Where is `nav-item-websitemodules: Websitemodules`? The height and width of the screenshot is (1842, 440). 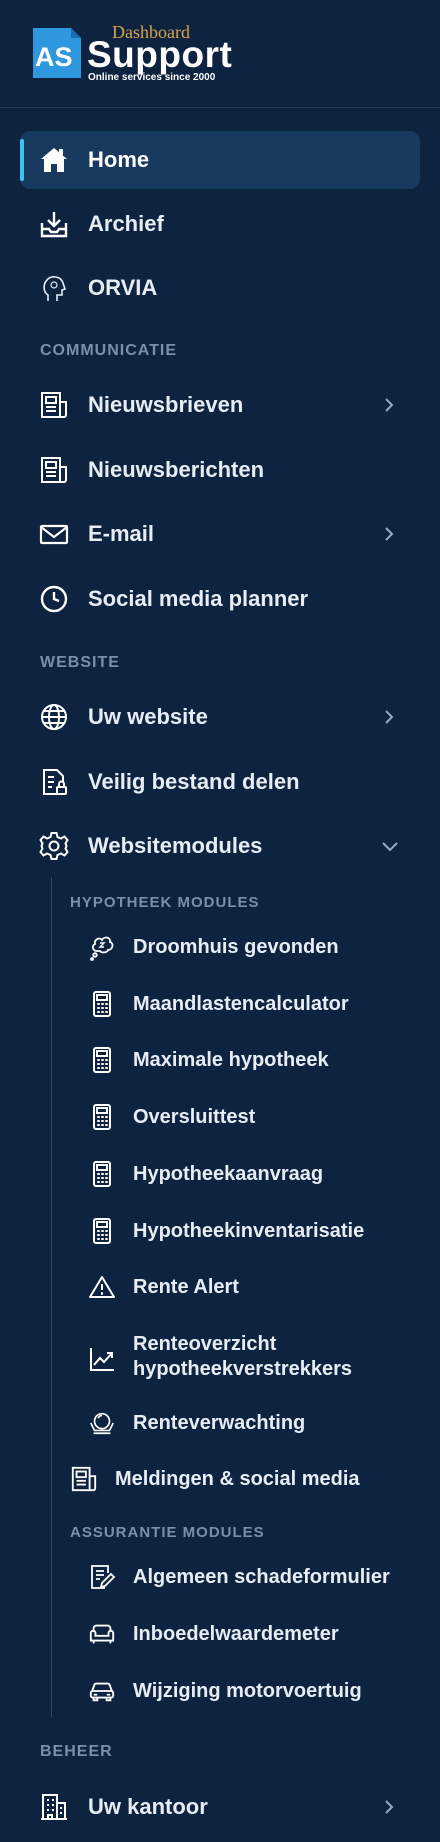
nav-item-websitemodules: Websitemodules is located at coordinates (220, 846).